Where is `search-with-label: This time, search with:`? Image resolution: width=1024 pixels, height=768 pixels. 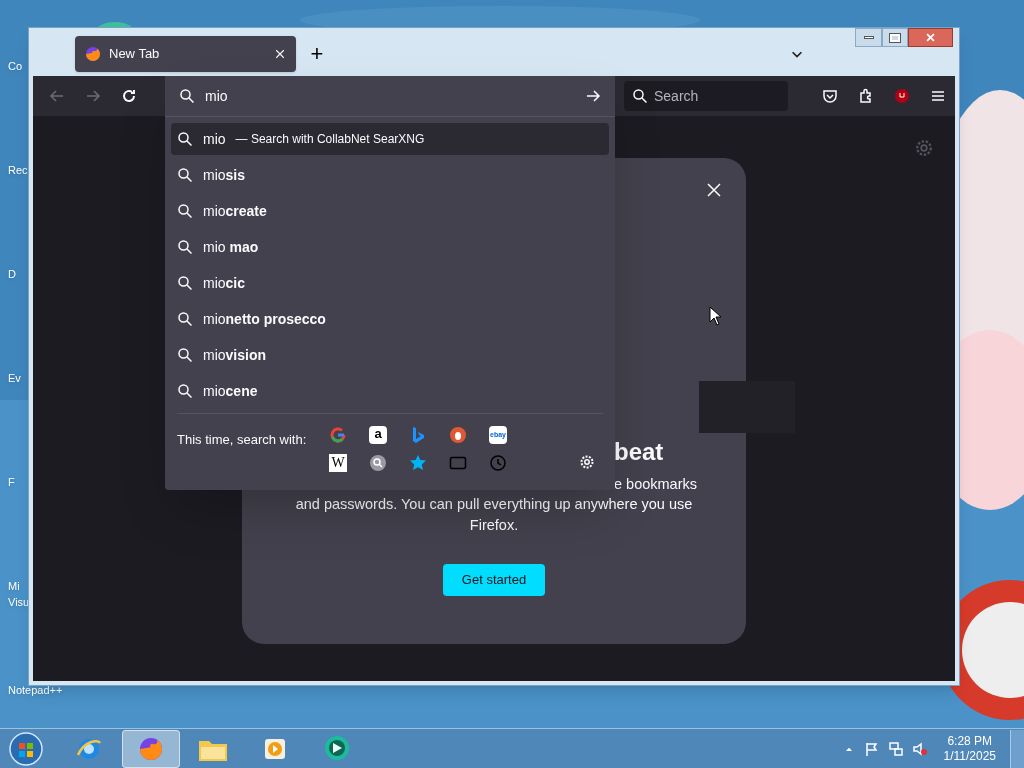
search-with-label: This time, search with: is located at coordinates (242, 440).